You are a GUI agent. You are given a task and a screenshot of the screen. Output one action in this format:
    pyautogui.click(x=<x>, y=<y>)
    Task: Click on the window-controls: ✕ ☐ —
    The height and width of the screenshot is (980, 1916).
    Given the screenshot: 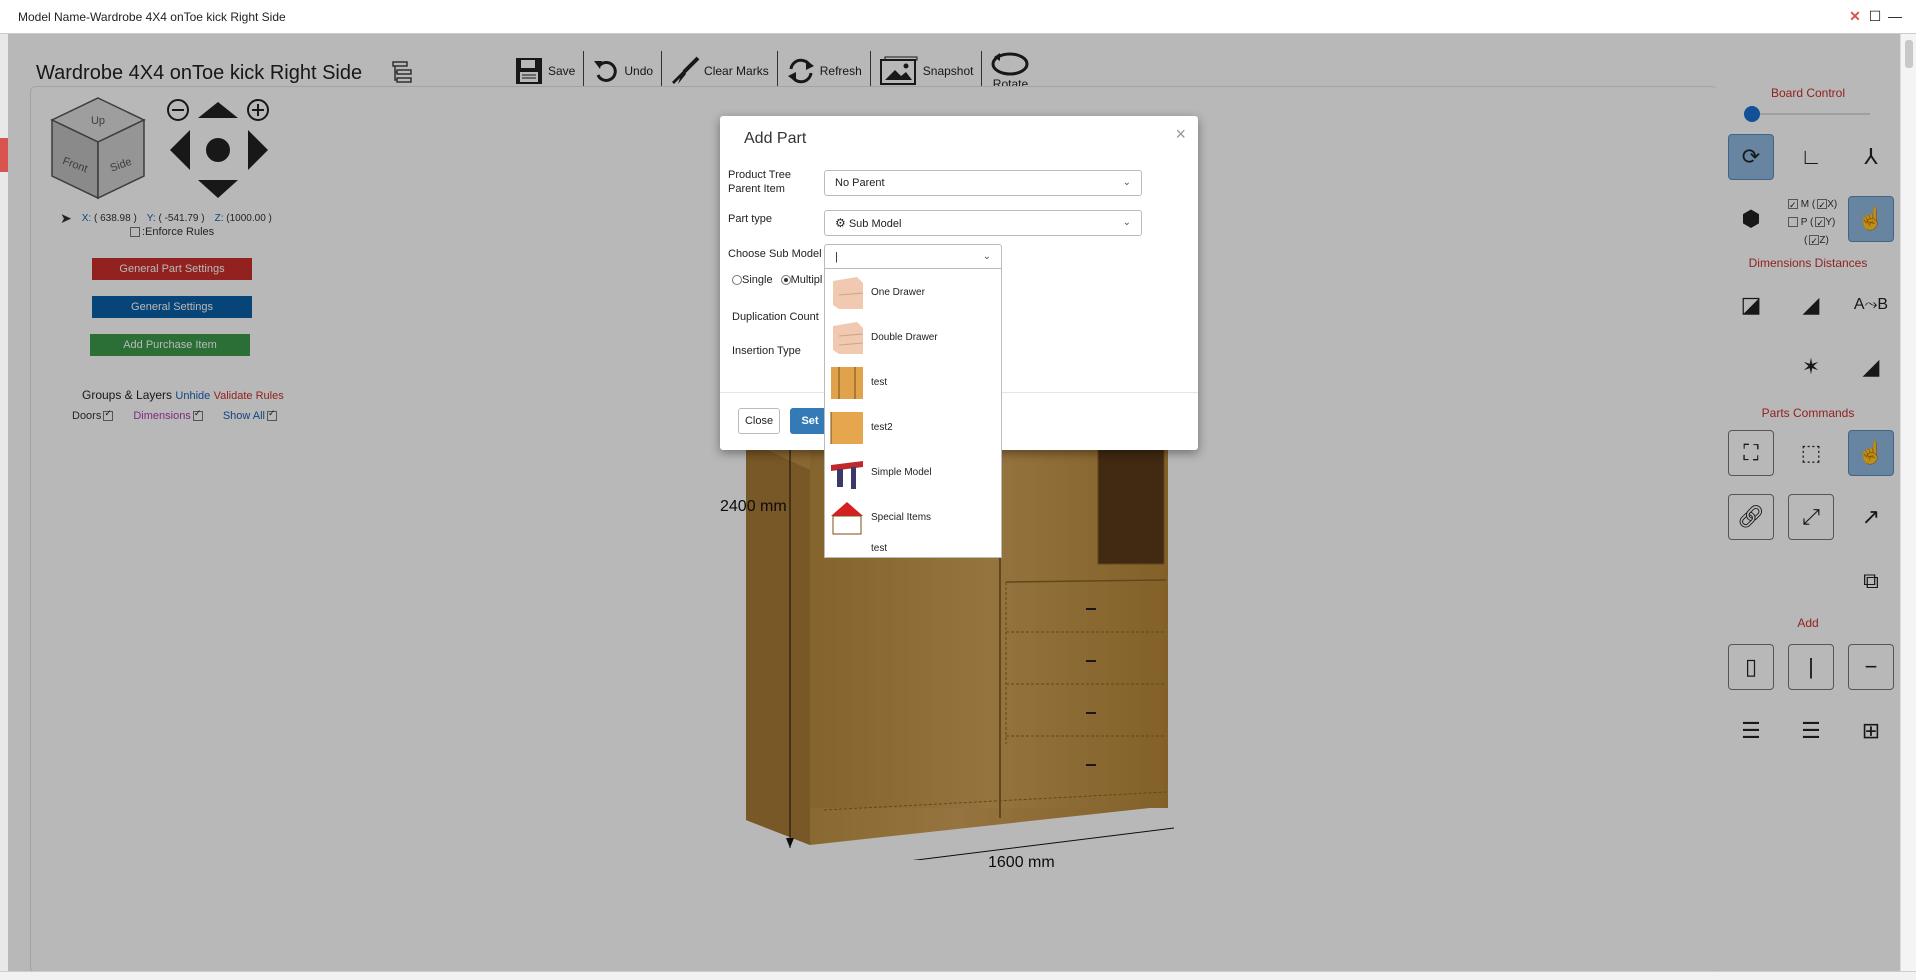 What is the action you would take?
    pyautogui.click(x=1875, y=16)
    